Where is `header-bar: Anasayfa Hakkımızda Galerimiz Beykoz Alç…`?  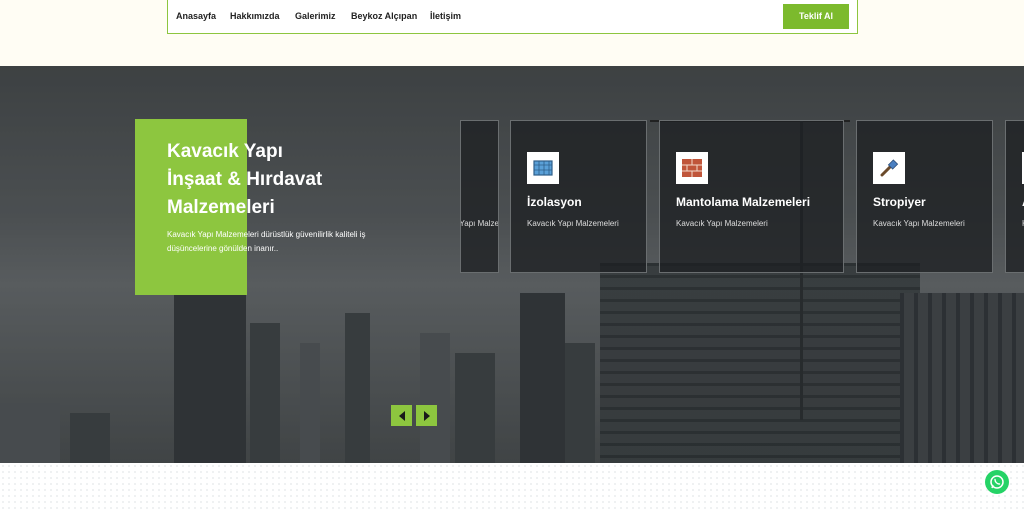
header-bar: Anasayfa Hakkımızda Galerimiz Beykoz Alç… is located at coordinates (512, 33).